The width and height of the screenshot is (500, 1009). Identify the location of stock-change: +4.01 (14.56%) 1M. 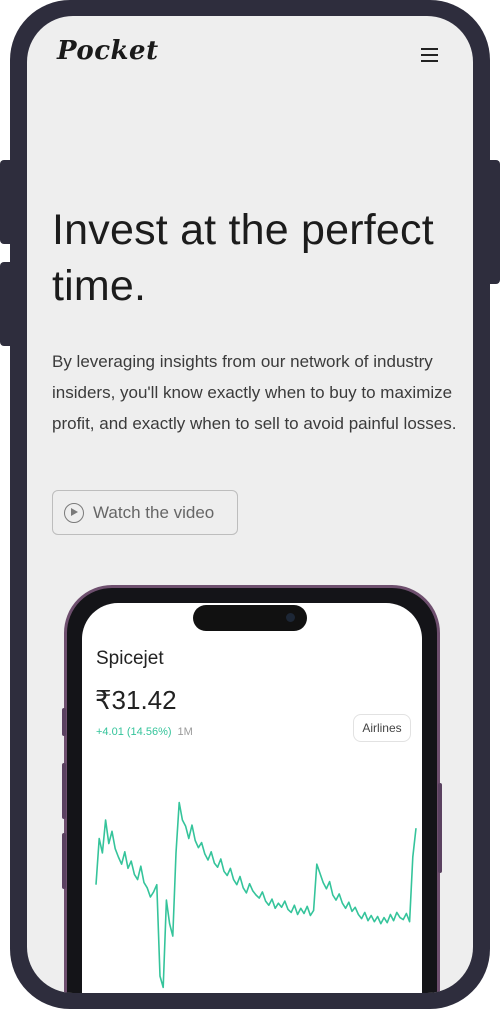
(144, 732).